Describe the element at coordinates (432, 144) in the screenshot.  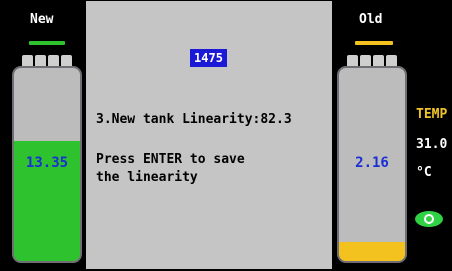
I see `temp-value: 31.0` at that location.